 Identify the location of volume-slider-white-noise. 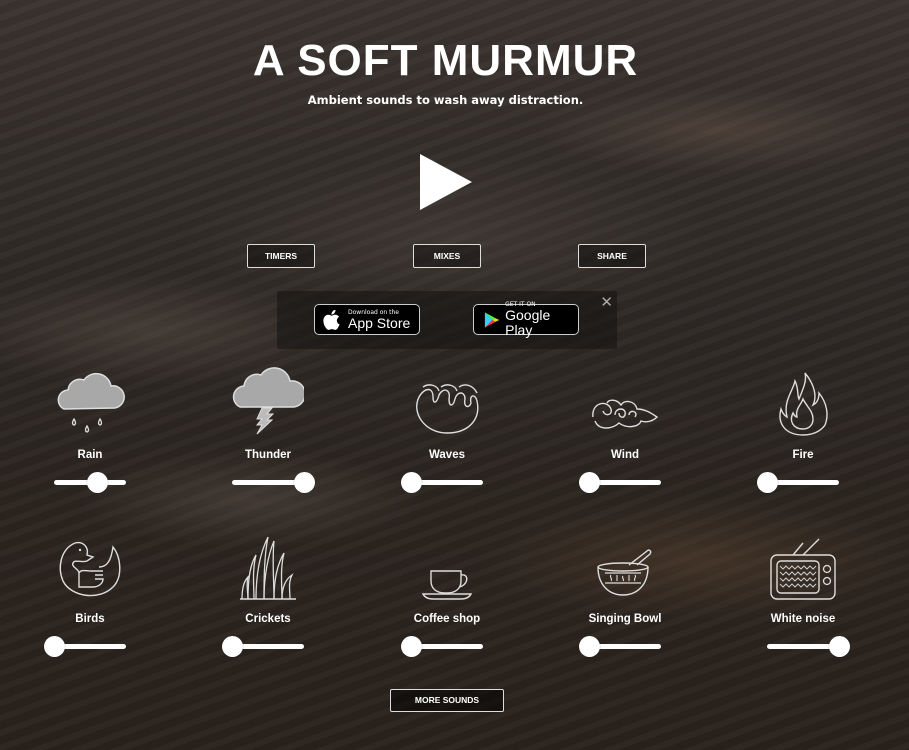
(808, 646).